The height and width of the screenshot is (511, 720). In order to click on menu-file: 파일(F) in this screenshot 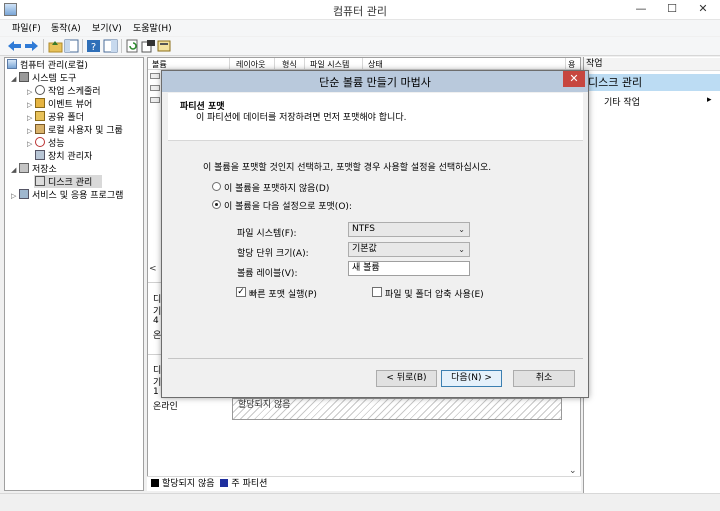, I will do `click(26, 27)`.